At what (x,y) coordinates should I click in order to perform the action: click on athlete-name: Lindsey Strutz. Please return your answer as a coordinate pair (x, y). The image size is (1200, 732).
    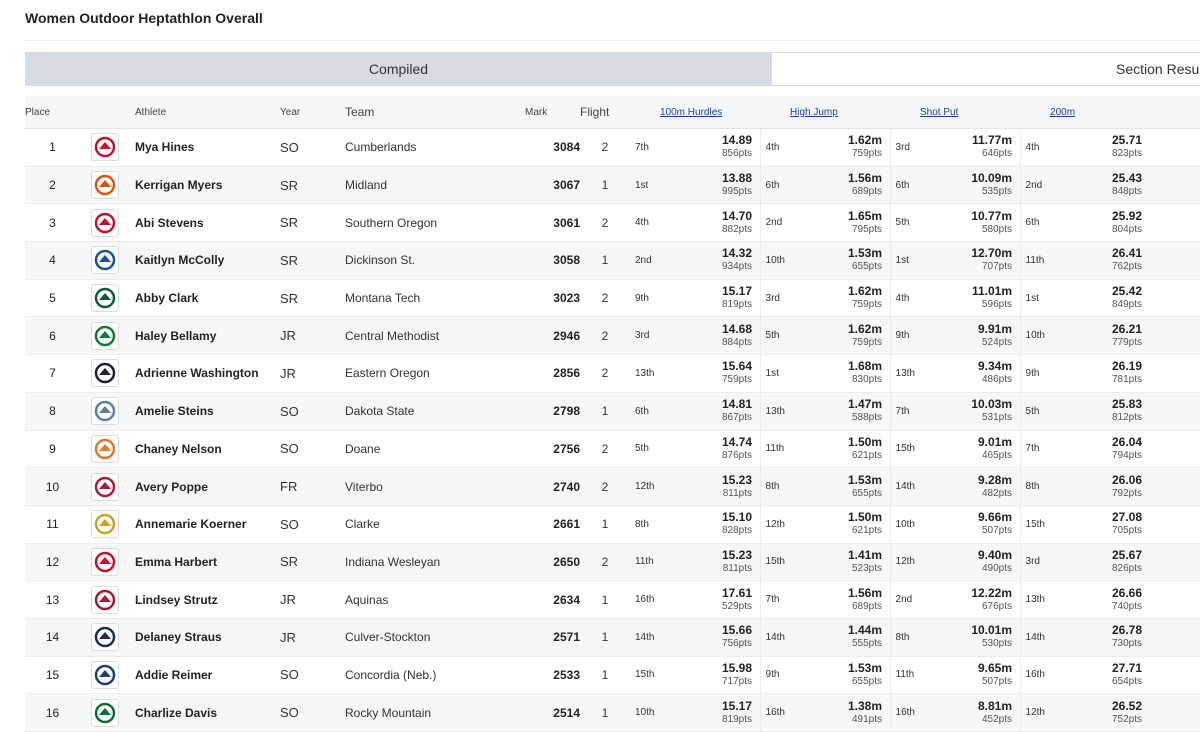
    Looking at the image, I should click on (205, 599).